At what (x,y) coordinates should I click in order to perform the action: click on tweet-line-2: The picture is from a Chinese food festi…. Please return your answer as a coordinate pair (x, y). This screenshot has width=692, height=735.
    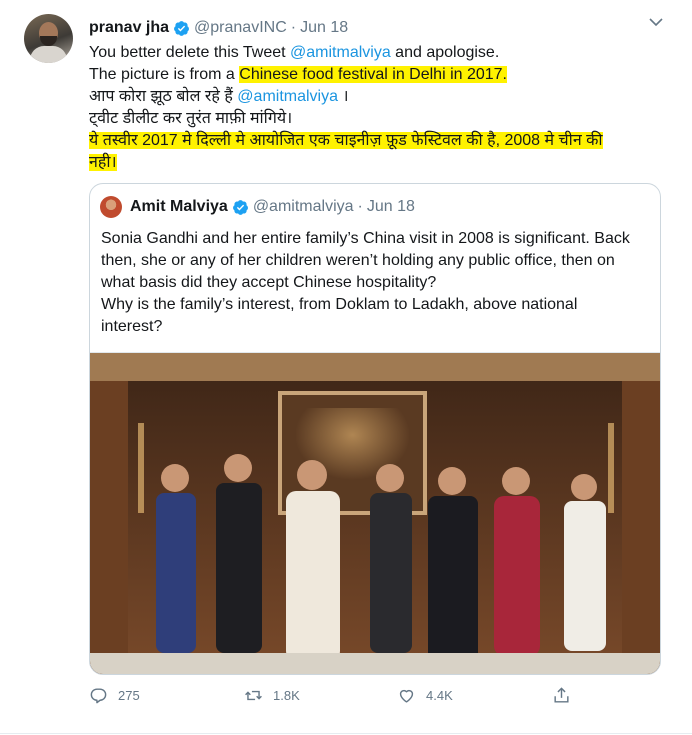
    Looking at the image, I should click on (298, 74).